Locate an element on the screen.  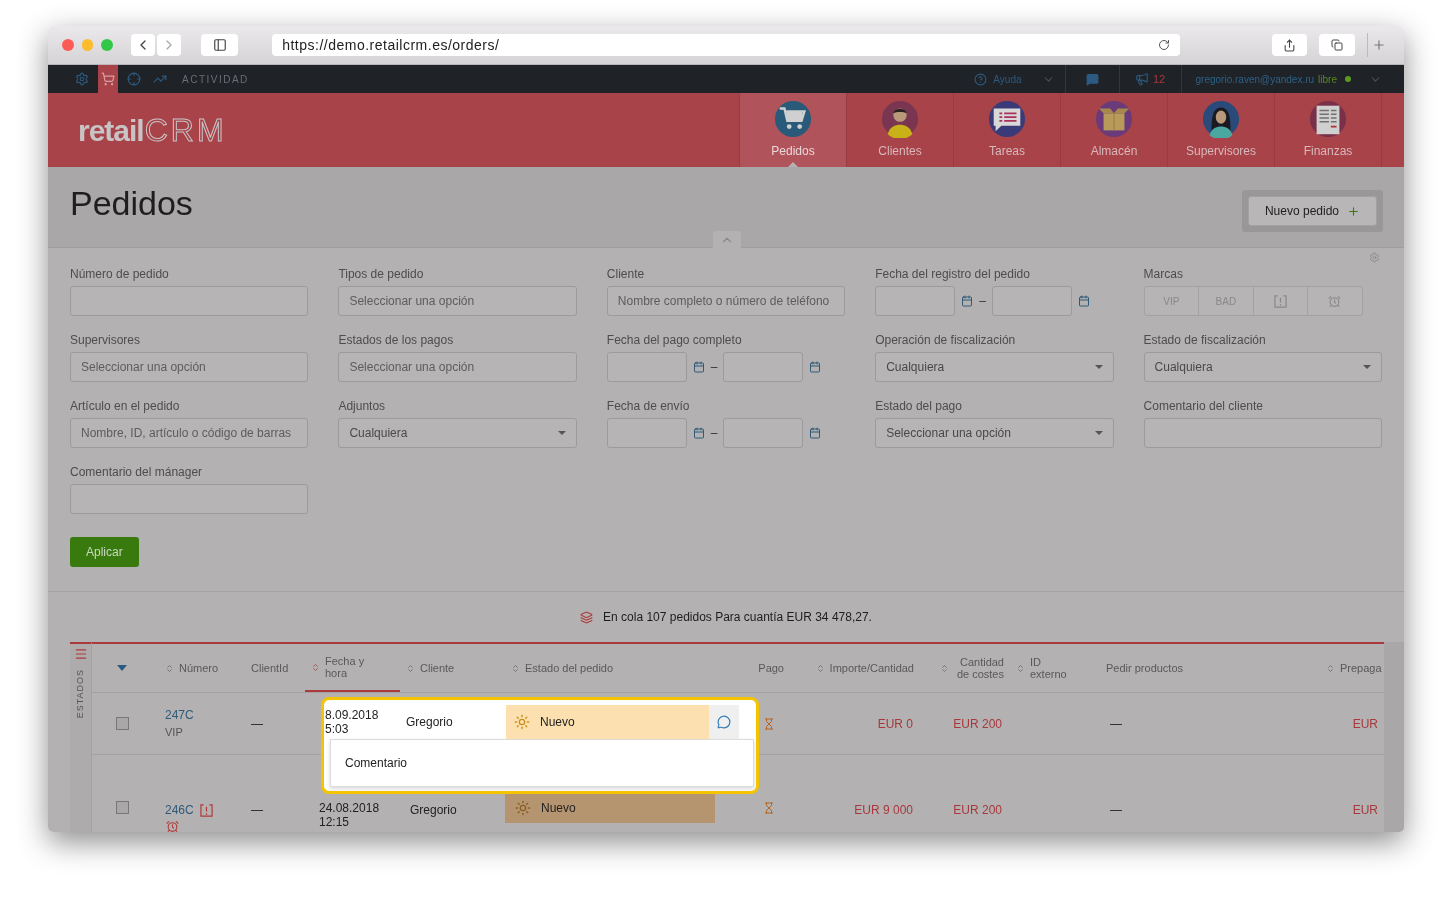
nav-tab: Tareas is located at coordinates (1007, 130).